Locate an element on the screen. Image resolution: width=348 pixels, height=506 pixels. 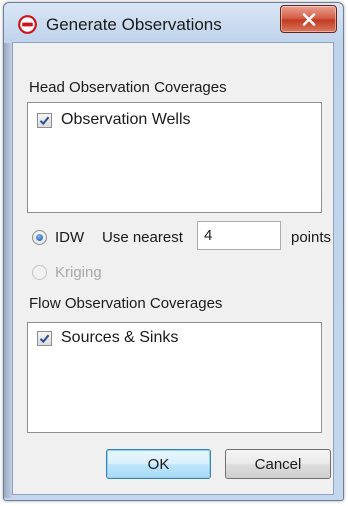
observation-wells-checkbox is located at coordinates (44, 120).